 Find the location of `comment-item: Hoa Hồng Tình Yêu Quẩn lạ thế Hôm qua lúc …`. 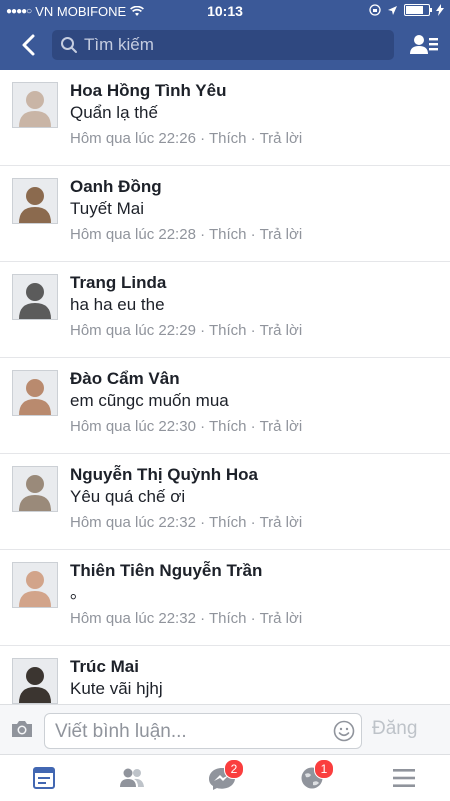

comment-item: Hoa Hồng Tình Yêu Quẩn lạ thế Hôm qua lúc … is located at coordinates (225, 118).